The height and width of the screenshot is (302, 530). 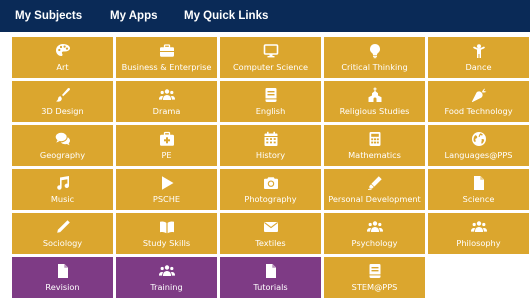 I want to click on tile-label: Religious Studies, so click(x=374, y=111).